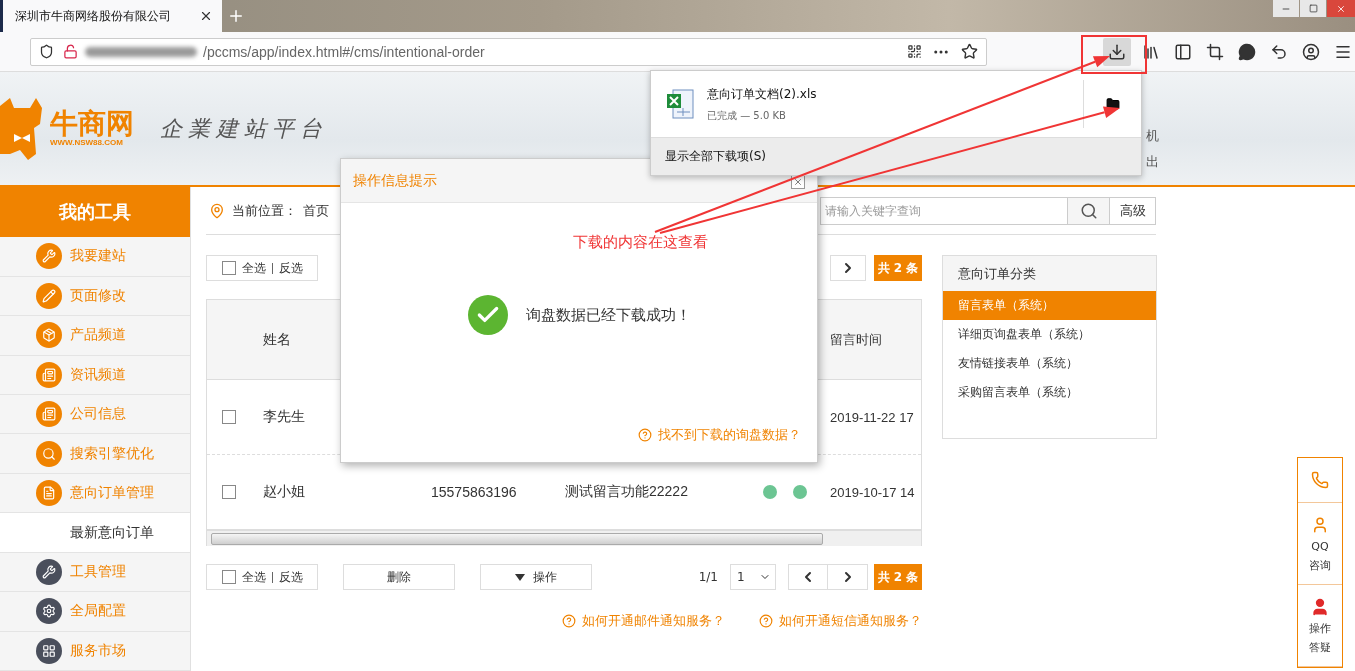 Image resolution: width=1355 pixels, height=671 pixels. Describe the element at coordinates (708, 577) in the screenshot. I see `page-info: 1/1` at that location.